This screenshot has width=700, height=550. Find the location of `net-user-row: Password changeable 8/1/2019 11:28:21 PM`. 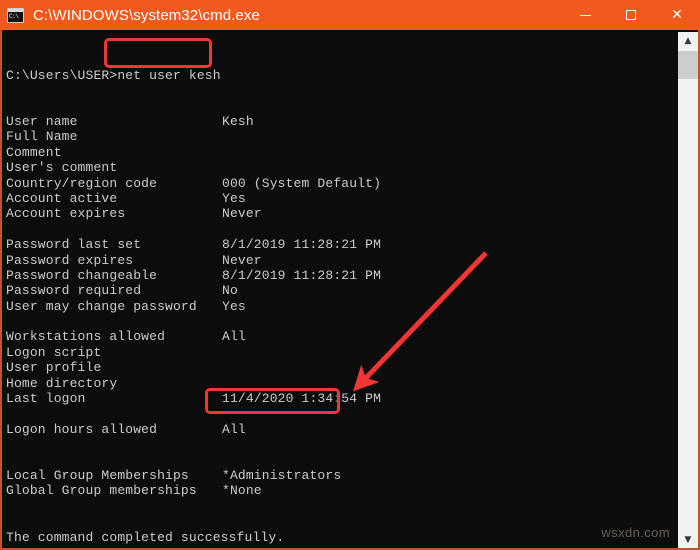

net-user-row: Password changeable 8/1/2019 11:28:21 PM is located at coordinates (193, 275).